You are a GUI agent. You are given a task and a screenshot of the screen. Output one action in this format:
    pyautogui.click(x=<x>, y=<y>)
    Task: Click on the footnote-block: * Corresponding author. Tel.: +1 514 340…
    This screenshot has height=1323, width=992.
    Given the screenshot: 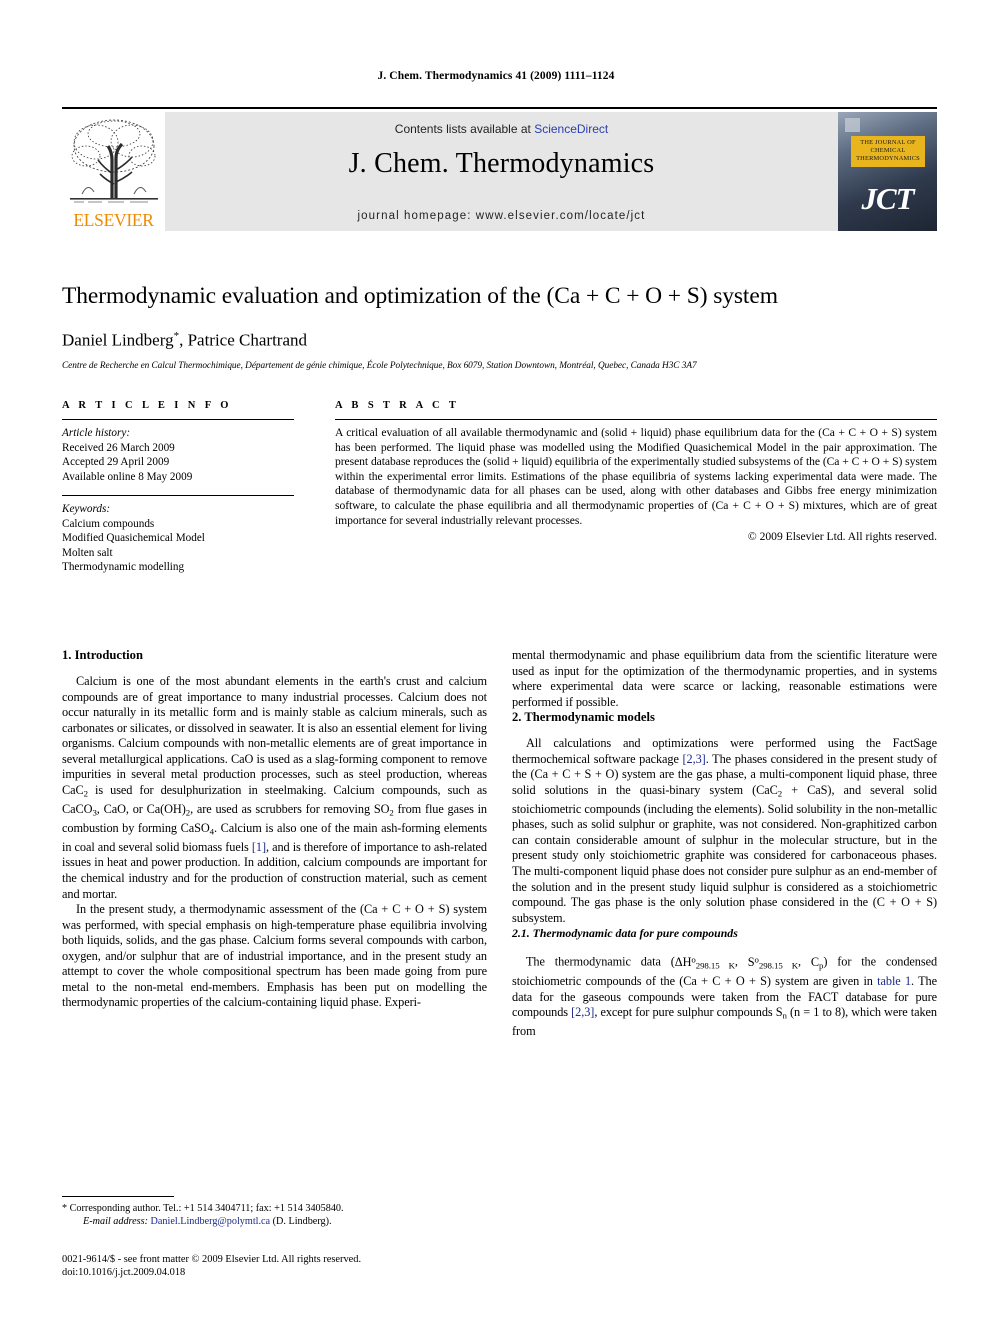 What is the action you would take?
    pyautogui.click(x=274, y=1212)
    